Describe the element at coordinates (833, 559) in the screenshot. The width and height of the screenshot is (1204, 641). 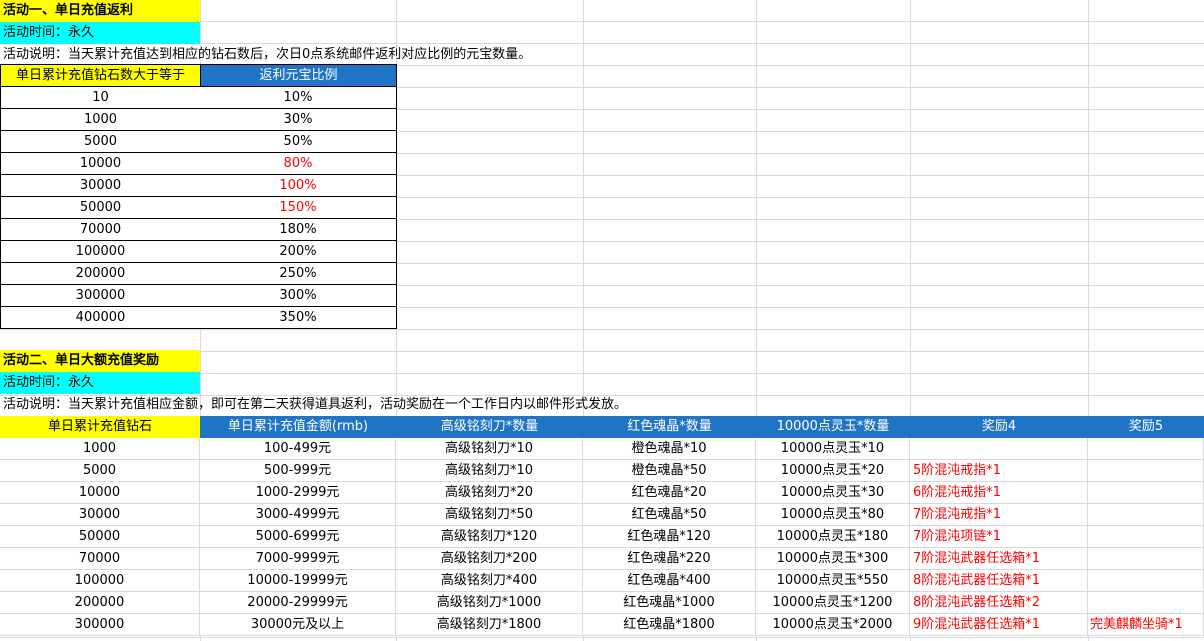
I see `activity2-row-jade: 10000点灵玉*300` at that location.